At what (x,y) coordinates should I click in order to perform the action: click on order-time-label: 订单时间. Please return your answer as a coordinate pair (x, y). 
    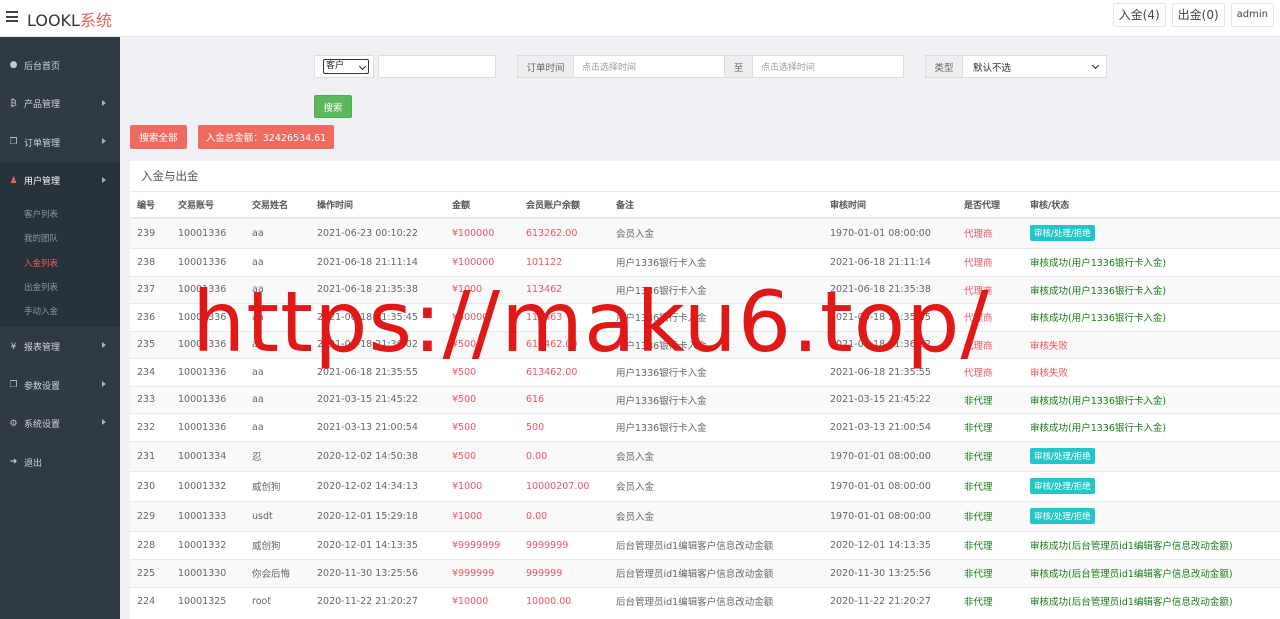
    Looking at the image, I should click on (545, 66).